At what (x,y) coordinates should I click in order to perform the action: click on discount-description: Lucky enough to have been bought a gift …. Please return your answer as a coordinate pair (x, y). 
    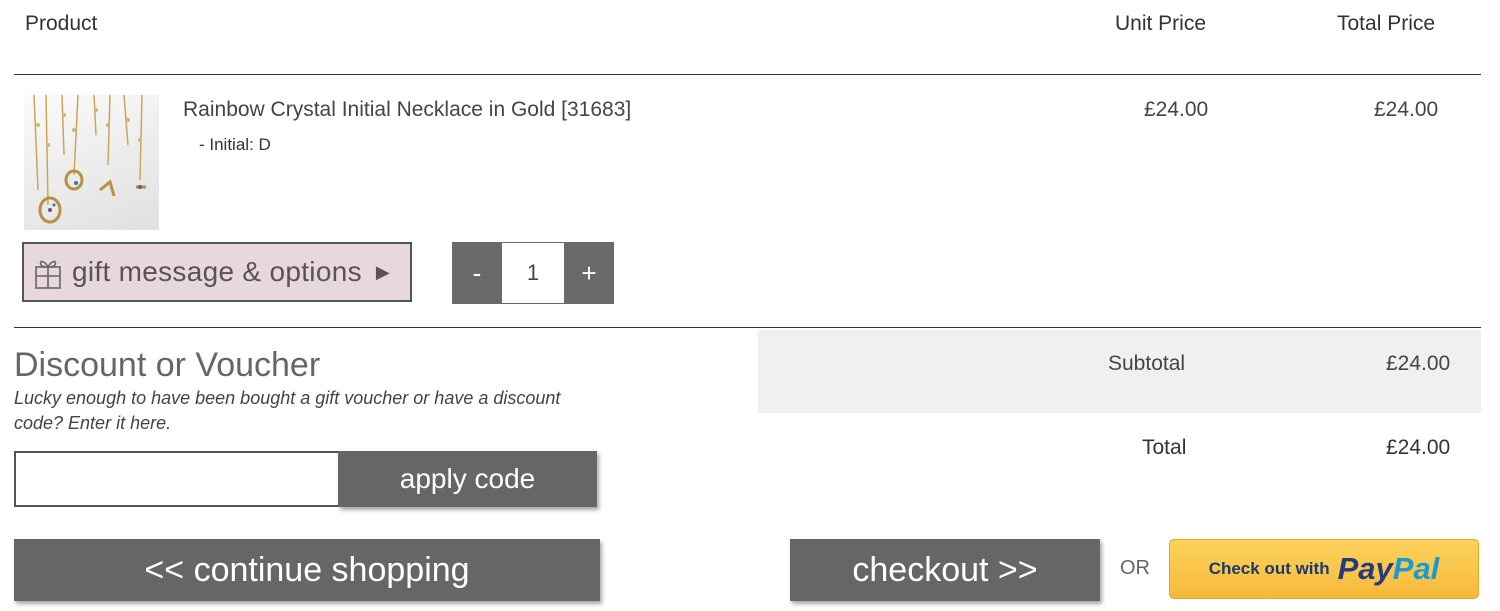
    Looking at the image, I should click on (287, 410).